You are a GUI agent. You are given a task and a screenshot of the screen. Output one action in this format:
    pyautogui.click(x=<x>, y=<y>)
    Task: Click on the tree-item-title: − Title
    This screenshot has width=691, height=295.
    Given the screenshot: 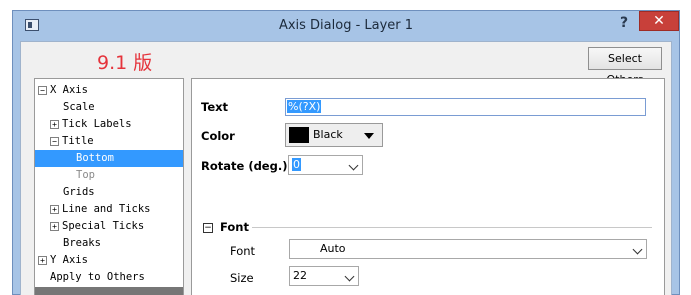 What is the action you would take?
    pyautogui.click(x=72, y=141)
    